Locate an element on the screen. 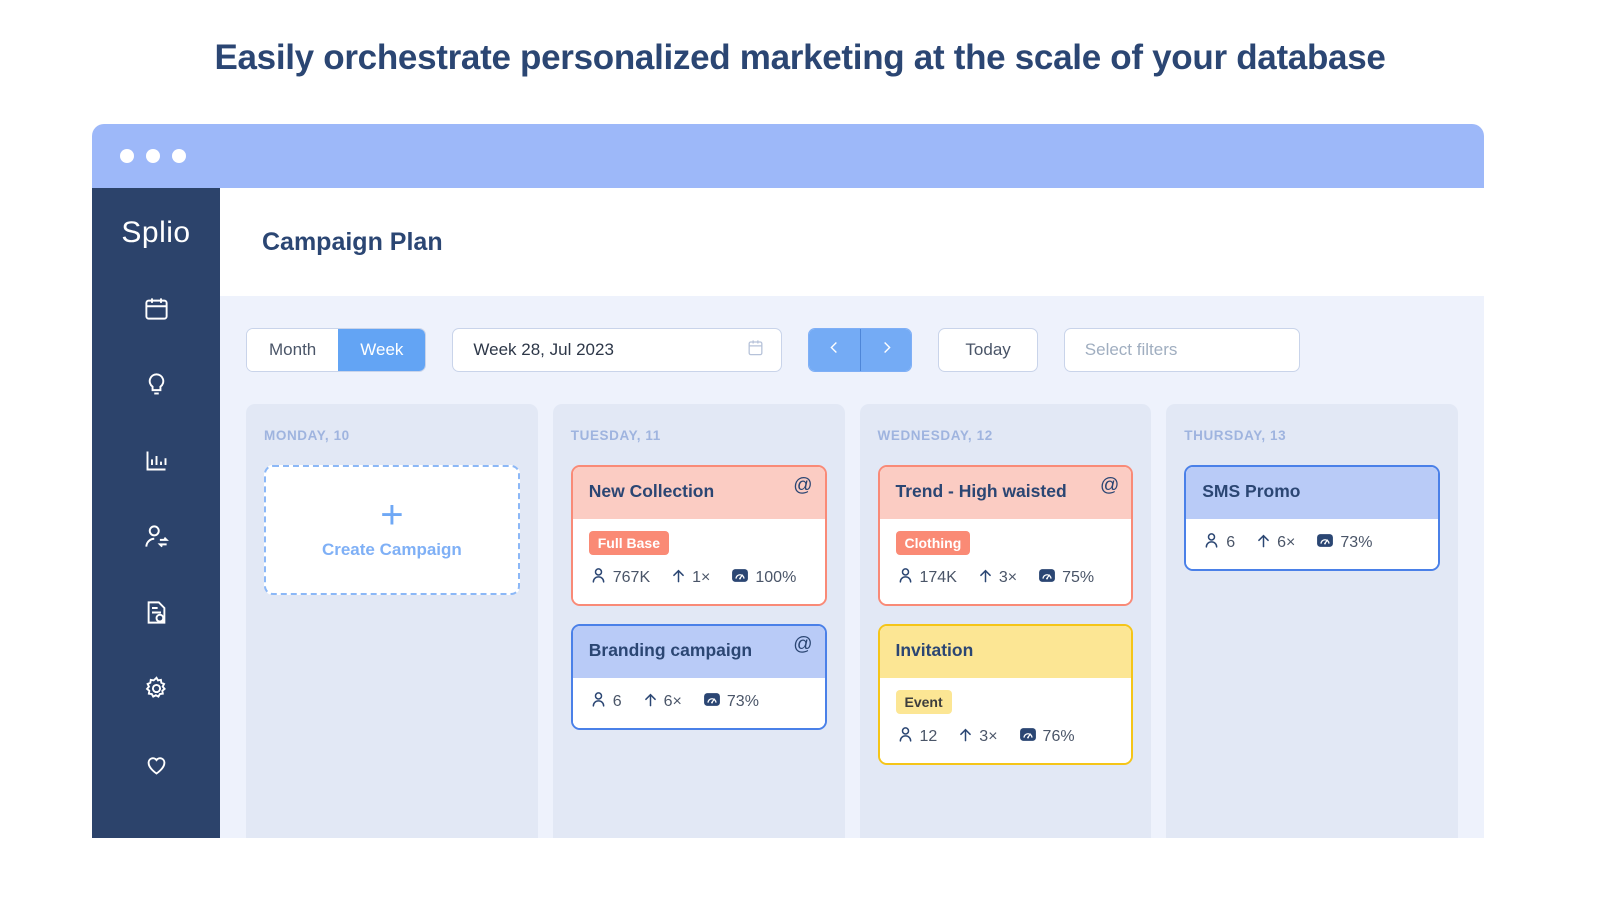 The width and height of the screenshot is (1600, 900). stat-audience: 174K is located at coordinates (926, 578).